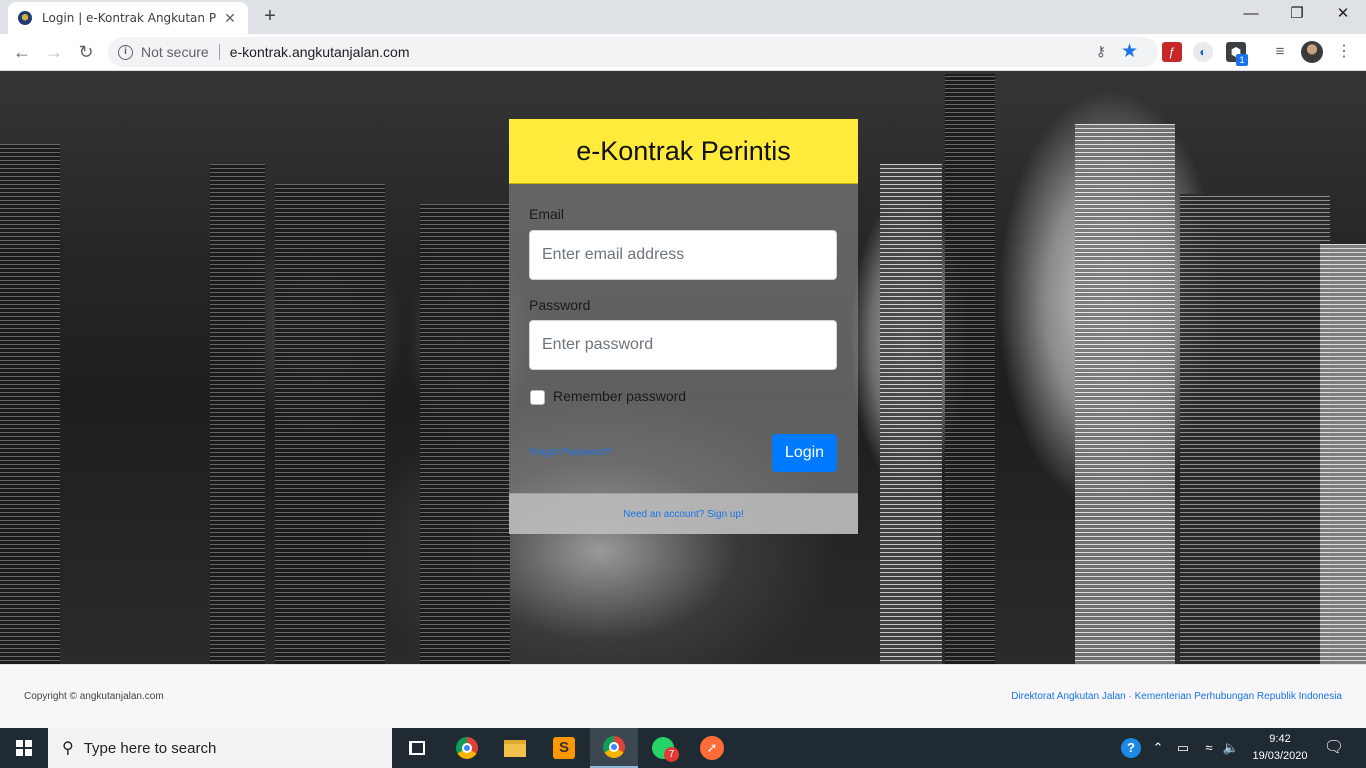 This screenshot has width=1366, height=768. I want to click on security-label: Not secure, so click(175, 52).